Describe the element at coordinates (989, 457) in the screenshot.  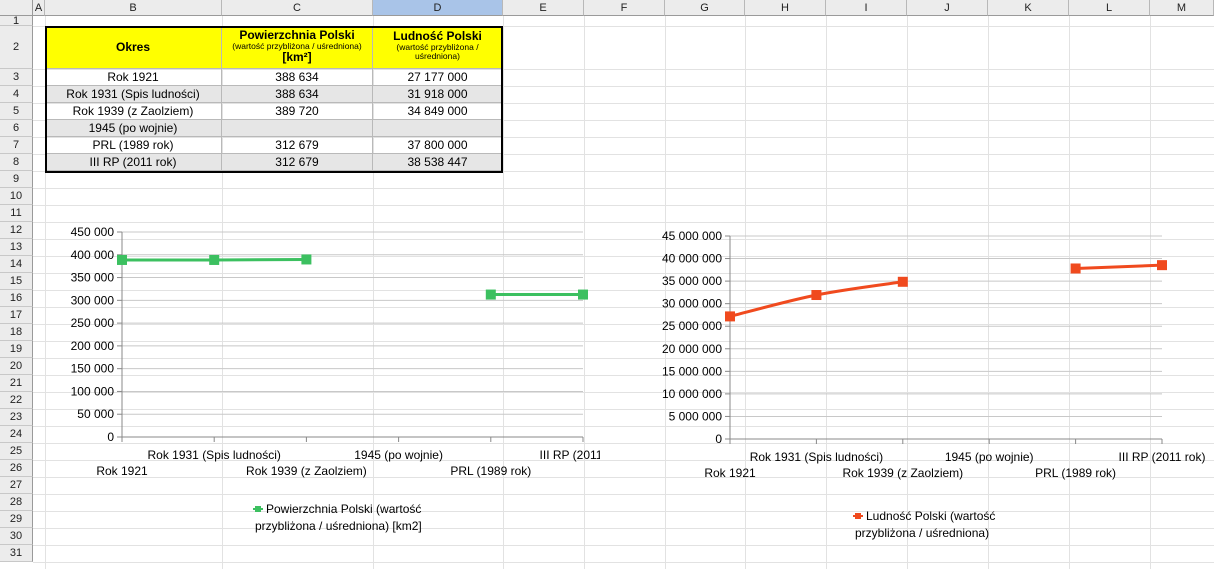
I see `x-tick-label: 1945 (po wojnie)` at that location.